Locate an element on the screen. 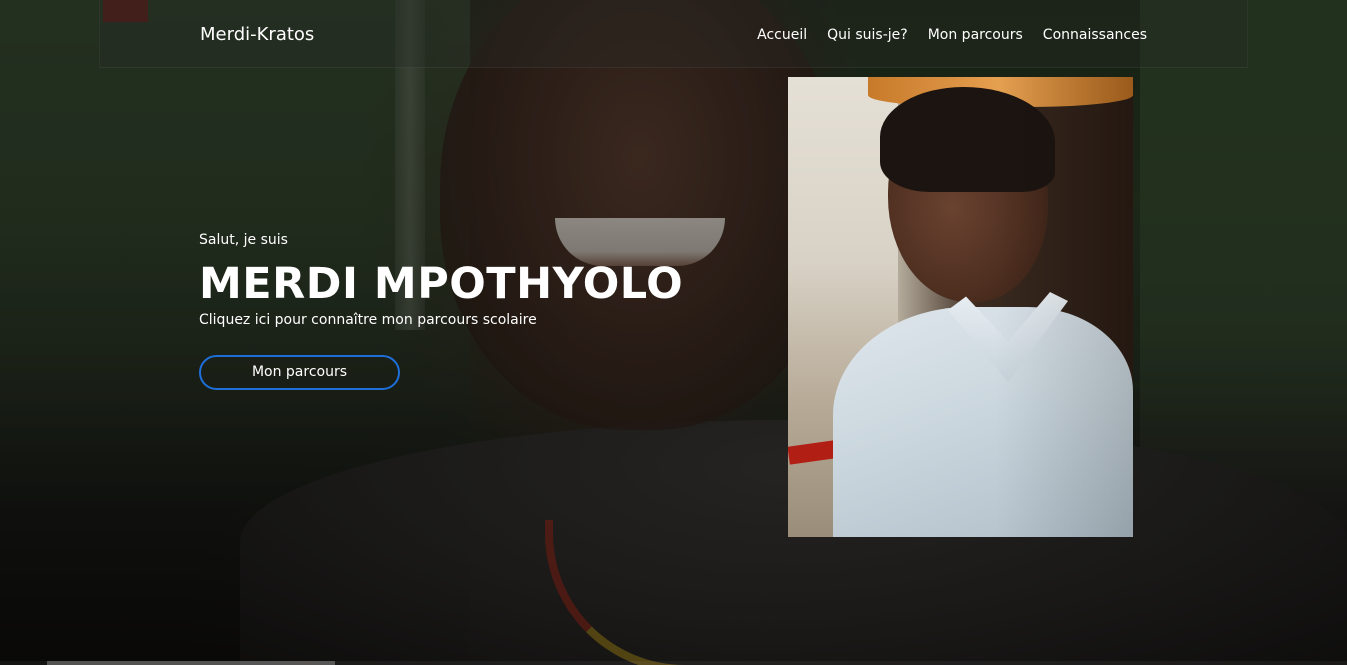 The height and width of the screenshot is (665, 1347). nav-item-connaissances: Connaissances is located at coordinates (1095, 34).